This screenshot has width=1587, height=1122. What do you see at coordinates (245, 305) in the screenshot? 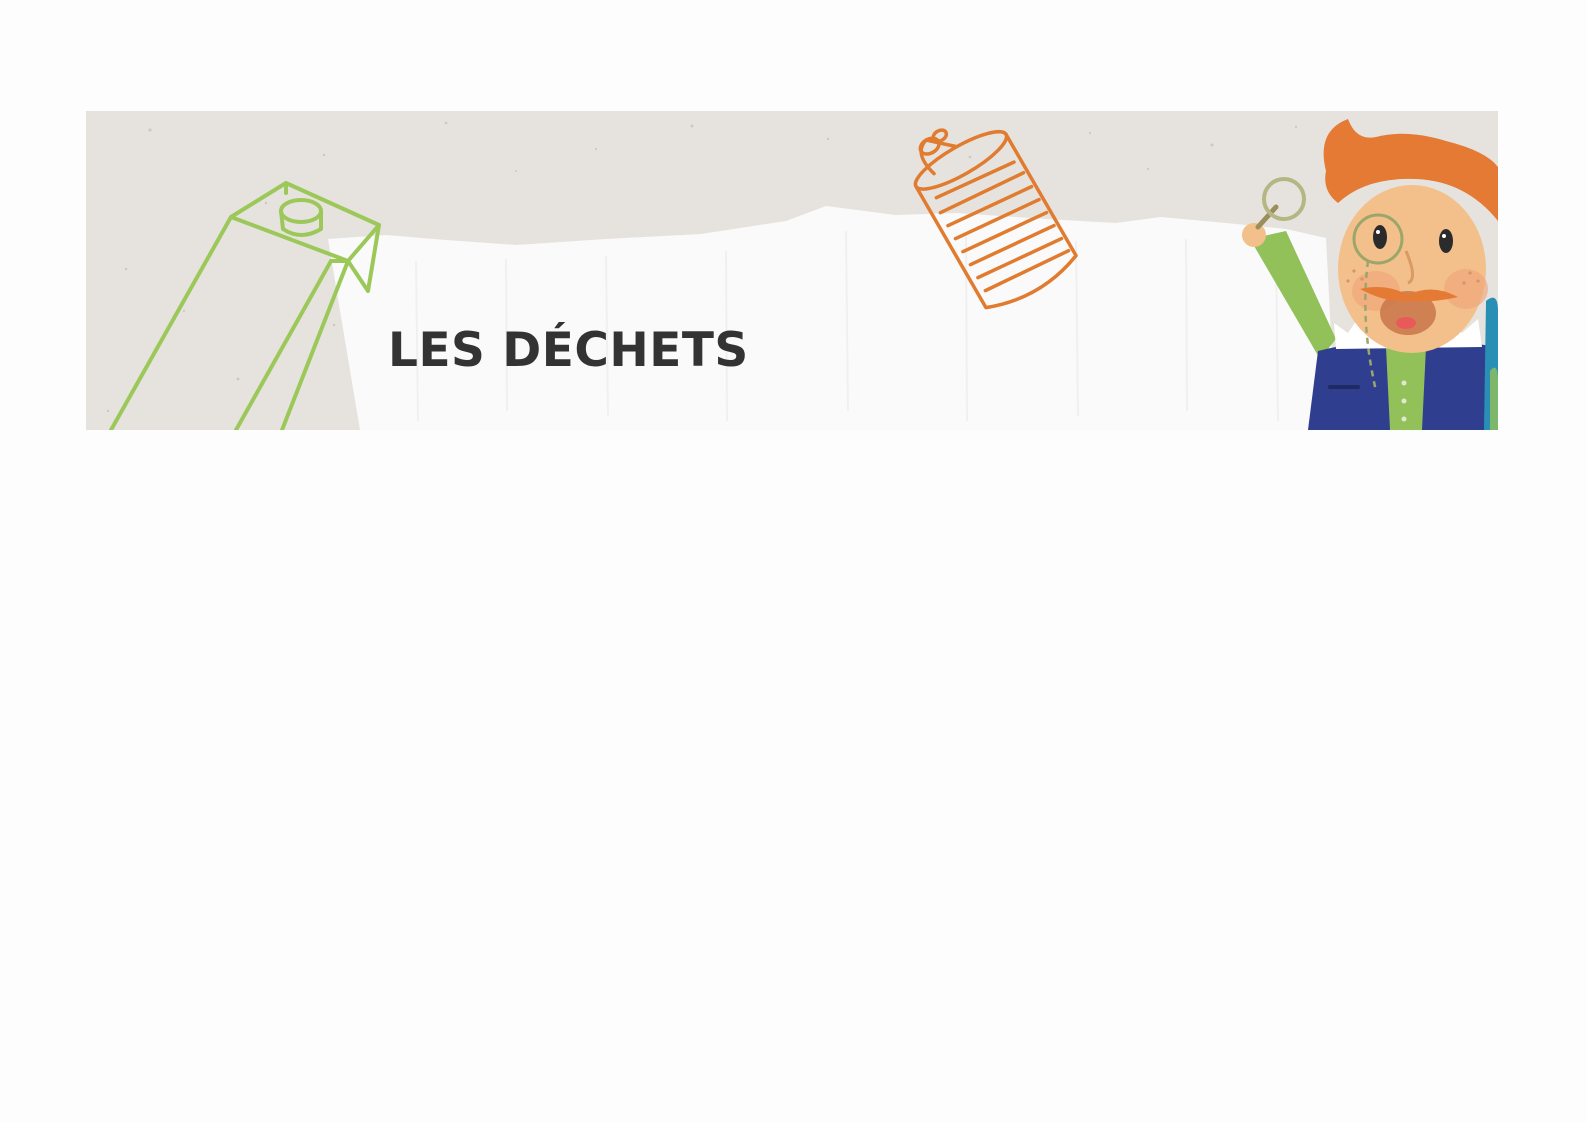
I see `milk-carton-icon` at bounding box center [245, 305].